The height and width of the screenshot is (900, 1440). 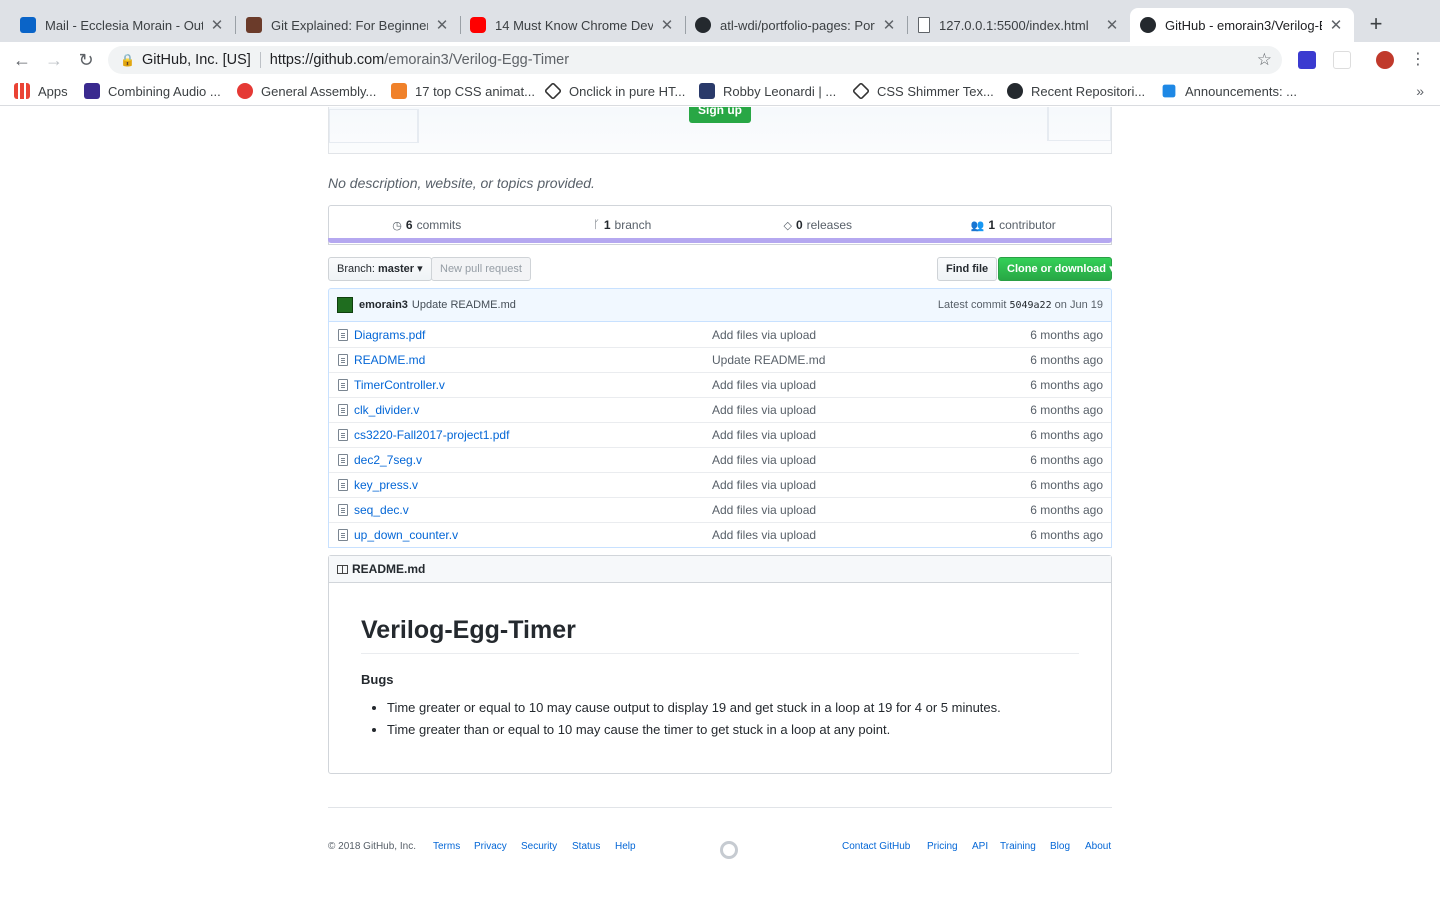 What do you see at coordinates (345, 305) in the screenshot?
I see `avatar` at bounding box center [345, 305].